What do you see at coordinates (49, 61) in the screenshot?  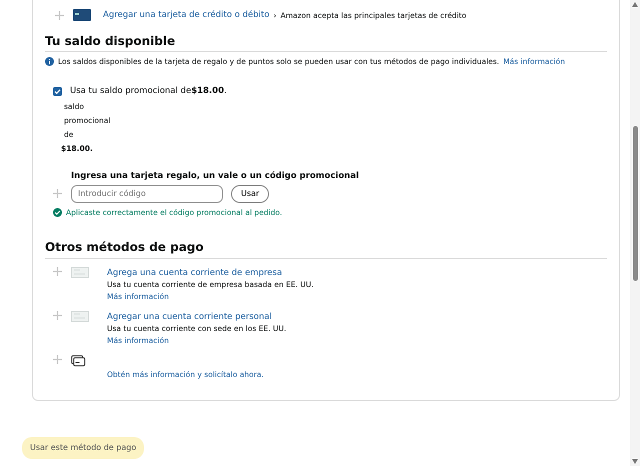 I see `info-icon` at bounding box center [49, 61].